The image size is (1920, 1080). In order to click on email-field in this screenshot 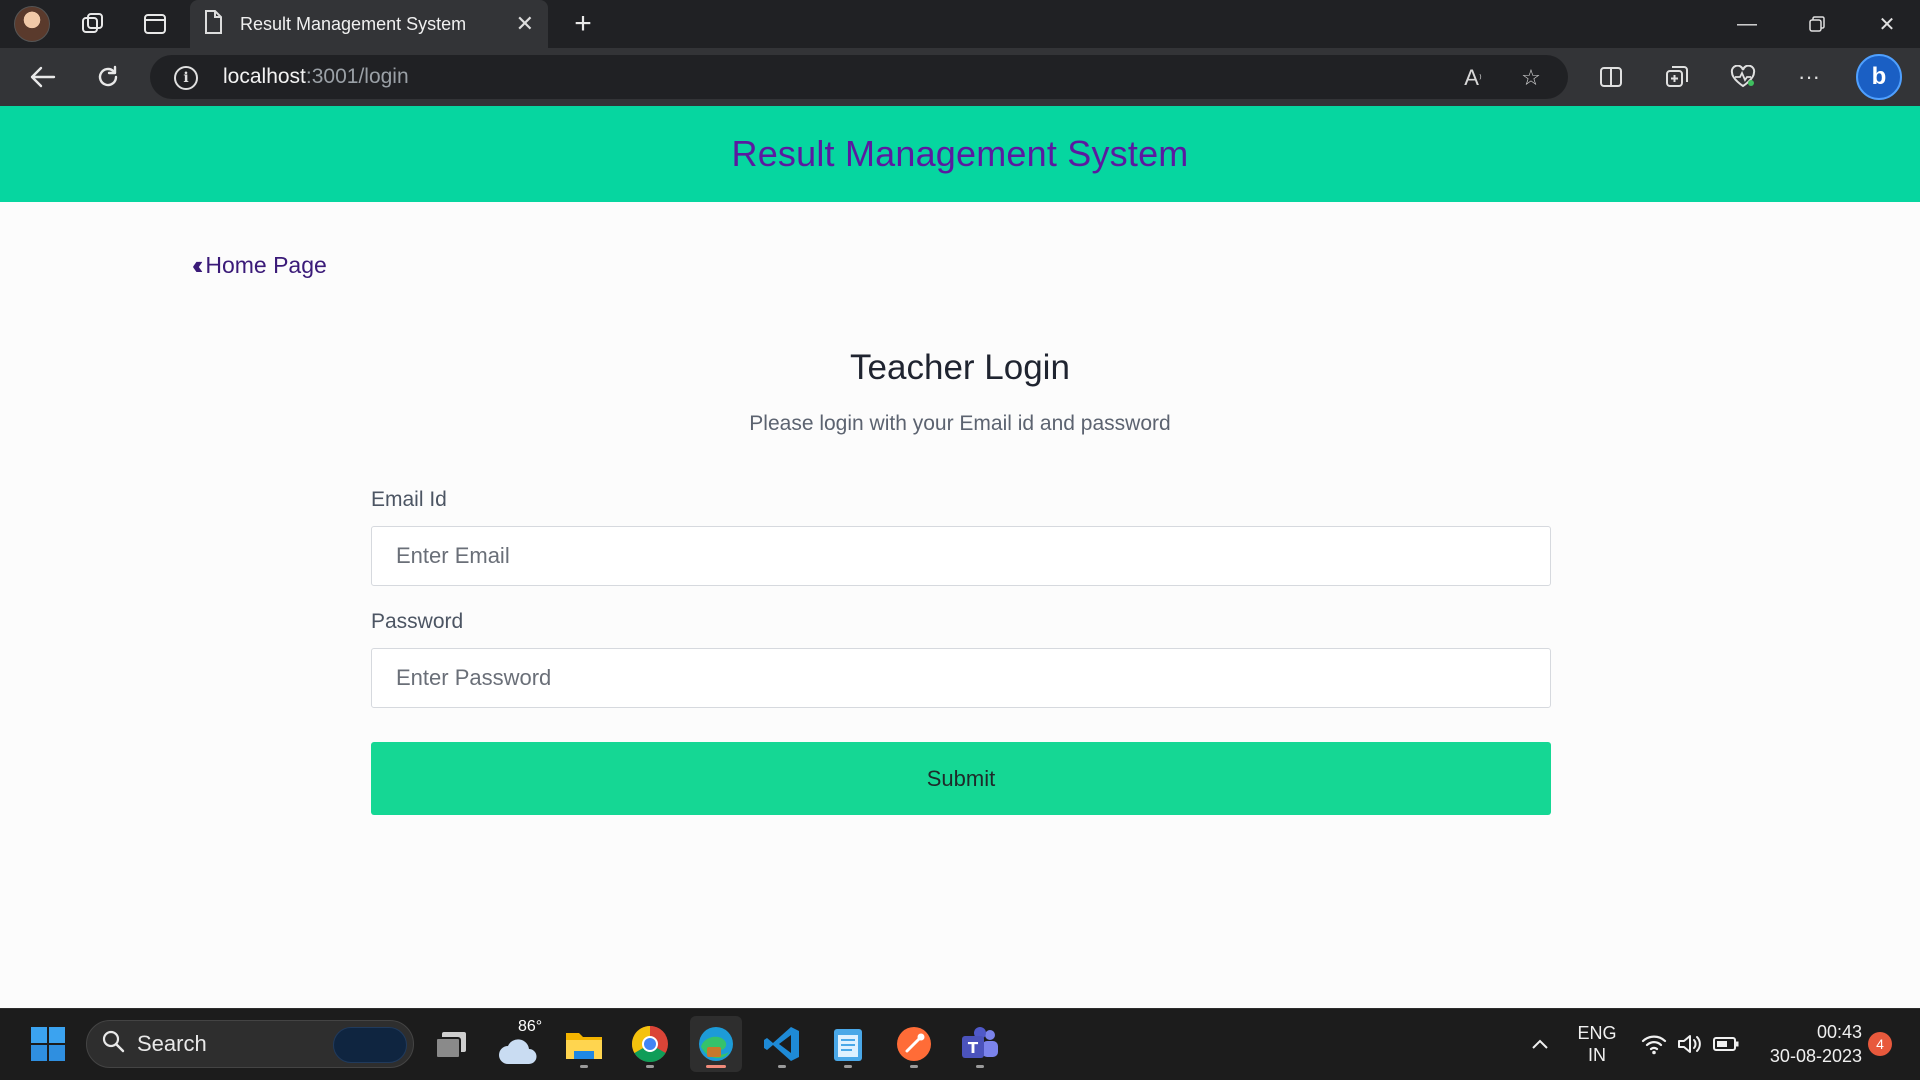, I will do `click(961, 556)`.